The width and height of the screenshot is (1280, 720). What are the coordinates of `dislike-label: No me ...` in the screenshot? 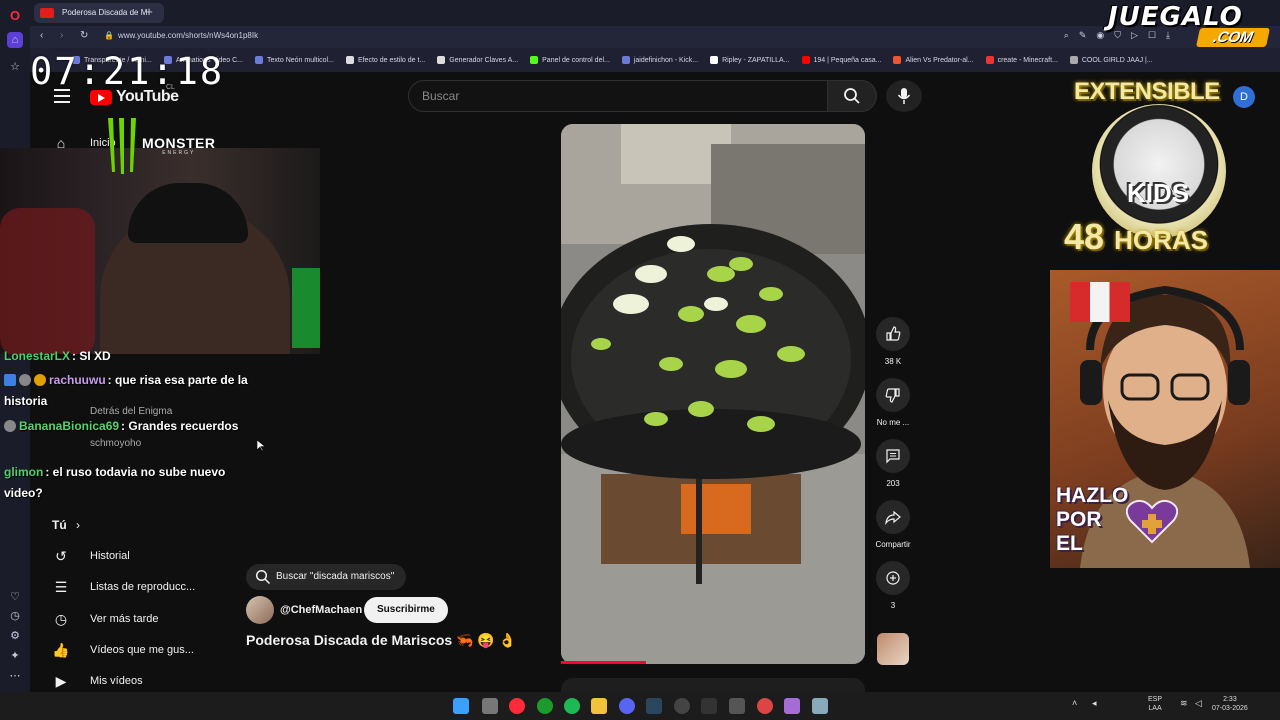 It's located at (893, 422).